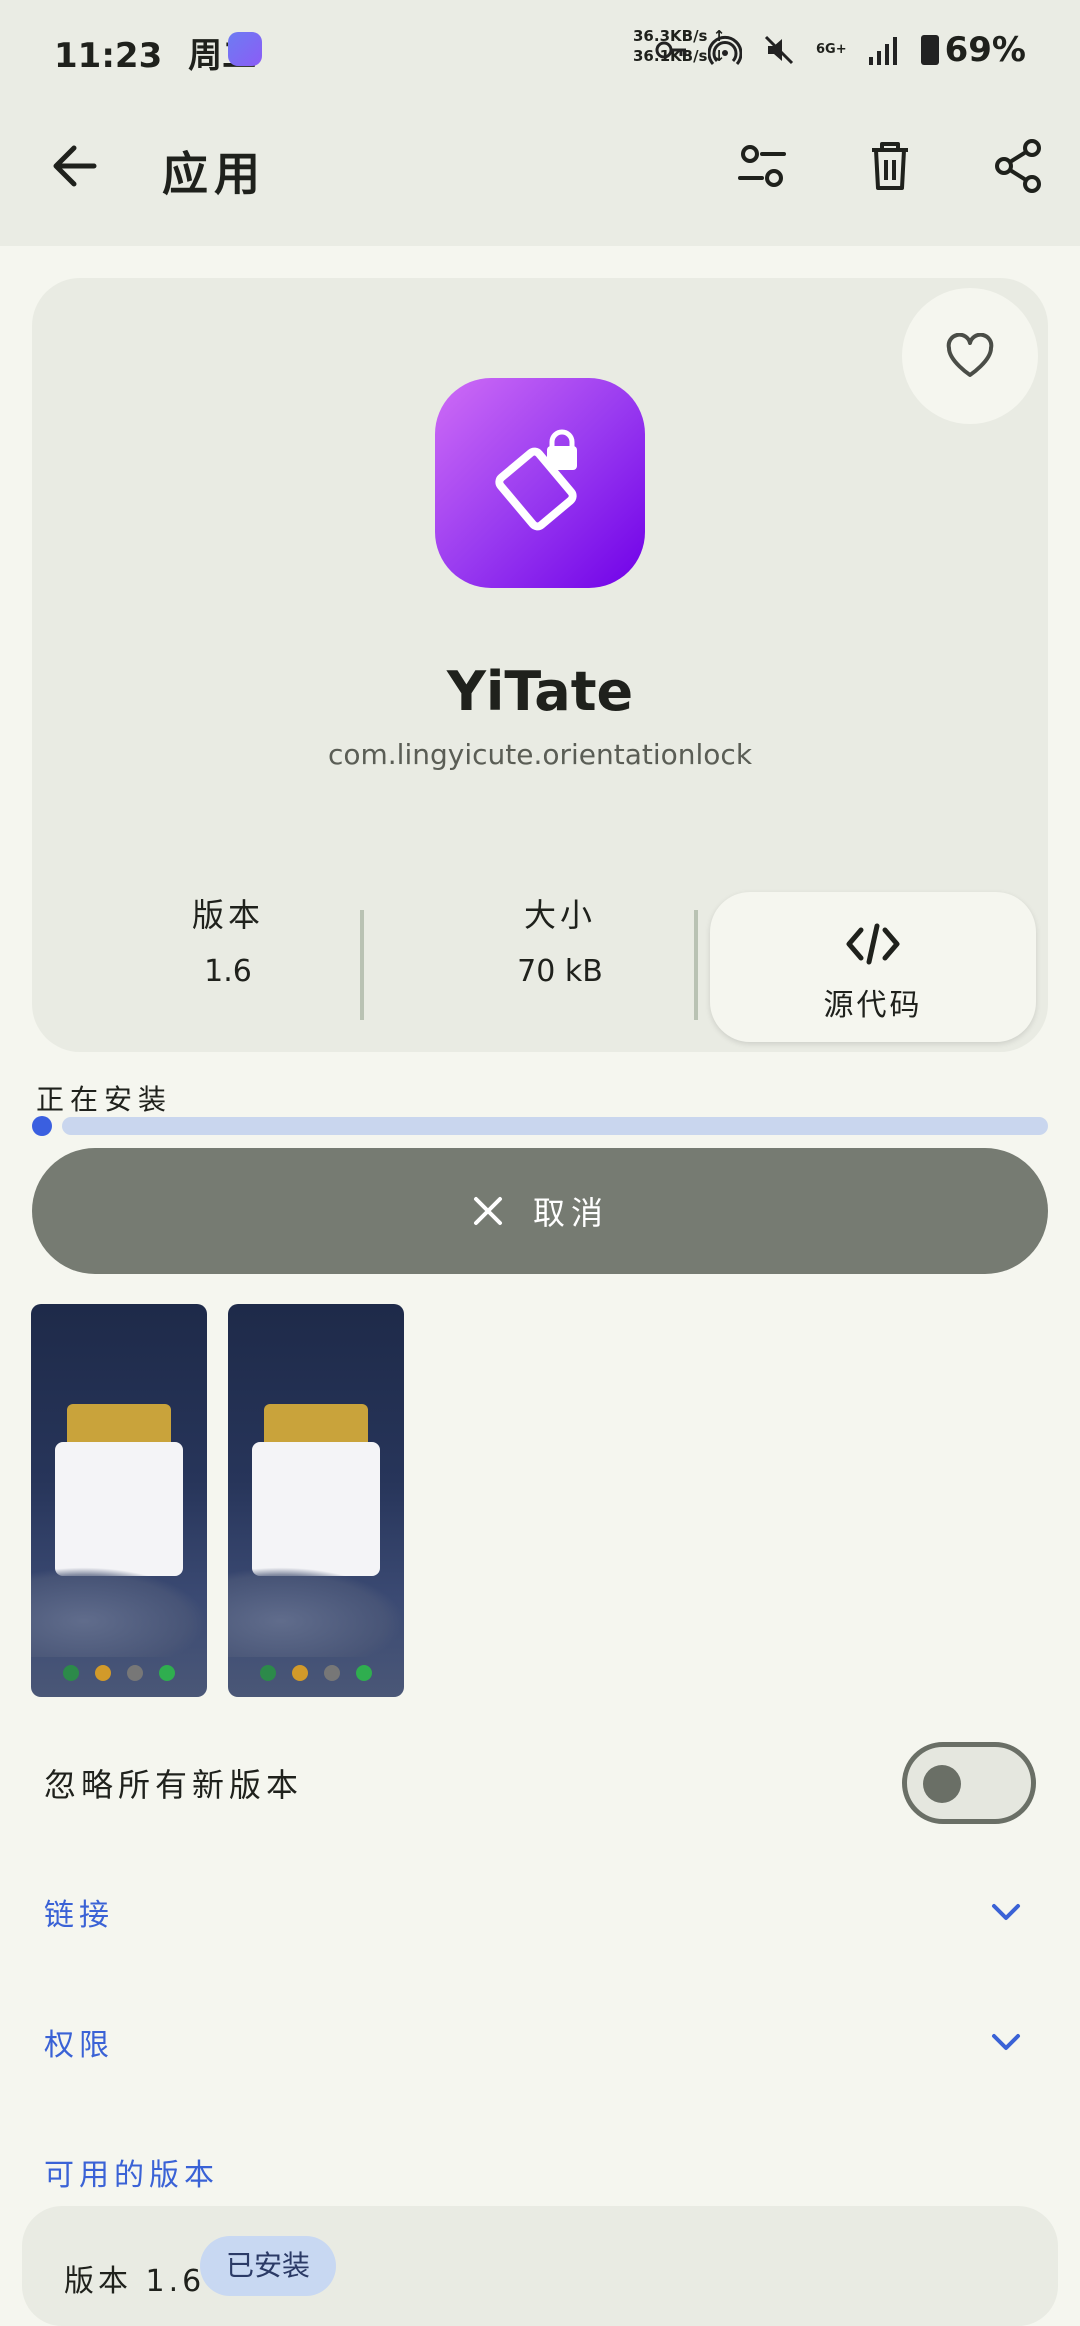  Describe the element at coordinates (560, 939) in the screenshot. I see `size-stat: 大小 70 kB` at that location.